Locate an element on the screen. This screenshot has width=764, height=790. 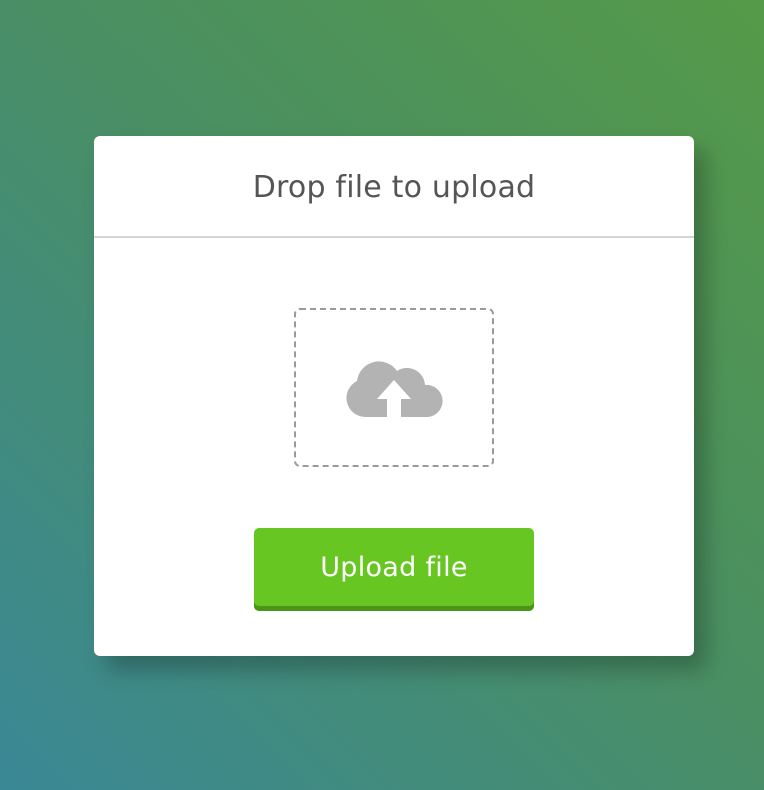
dialog-header: Drop file to upload is located at coordinates (394, 187).